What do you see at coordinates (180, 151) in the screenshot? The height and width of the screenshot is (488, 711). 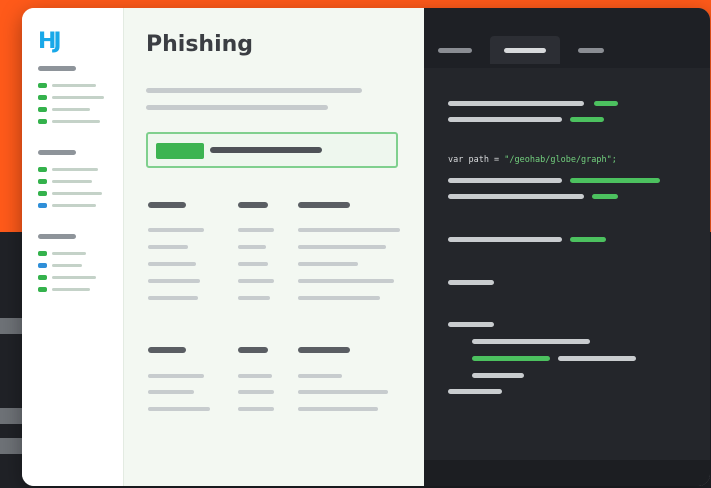 I see `callout-tag` at bounding box center [180, 151].